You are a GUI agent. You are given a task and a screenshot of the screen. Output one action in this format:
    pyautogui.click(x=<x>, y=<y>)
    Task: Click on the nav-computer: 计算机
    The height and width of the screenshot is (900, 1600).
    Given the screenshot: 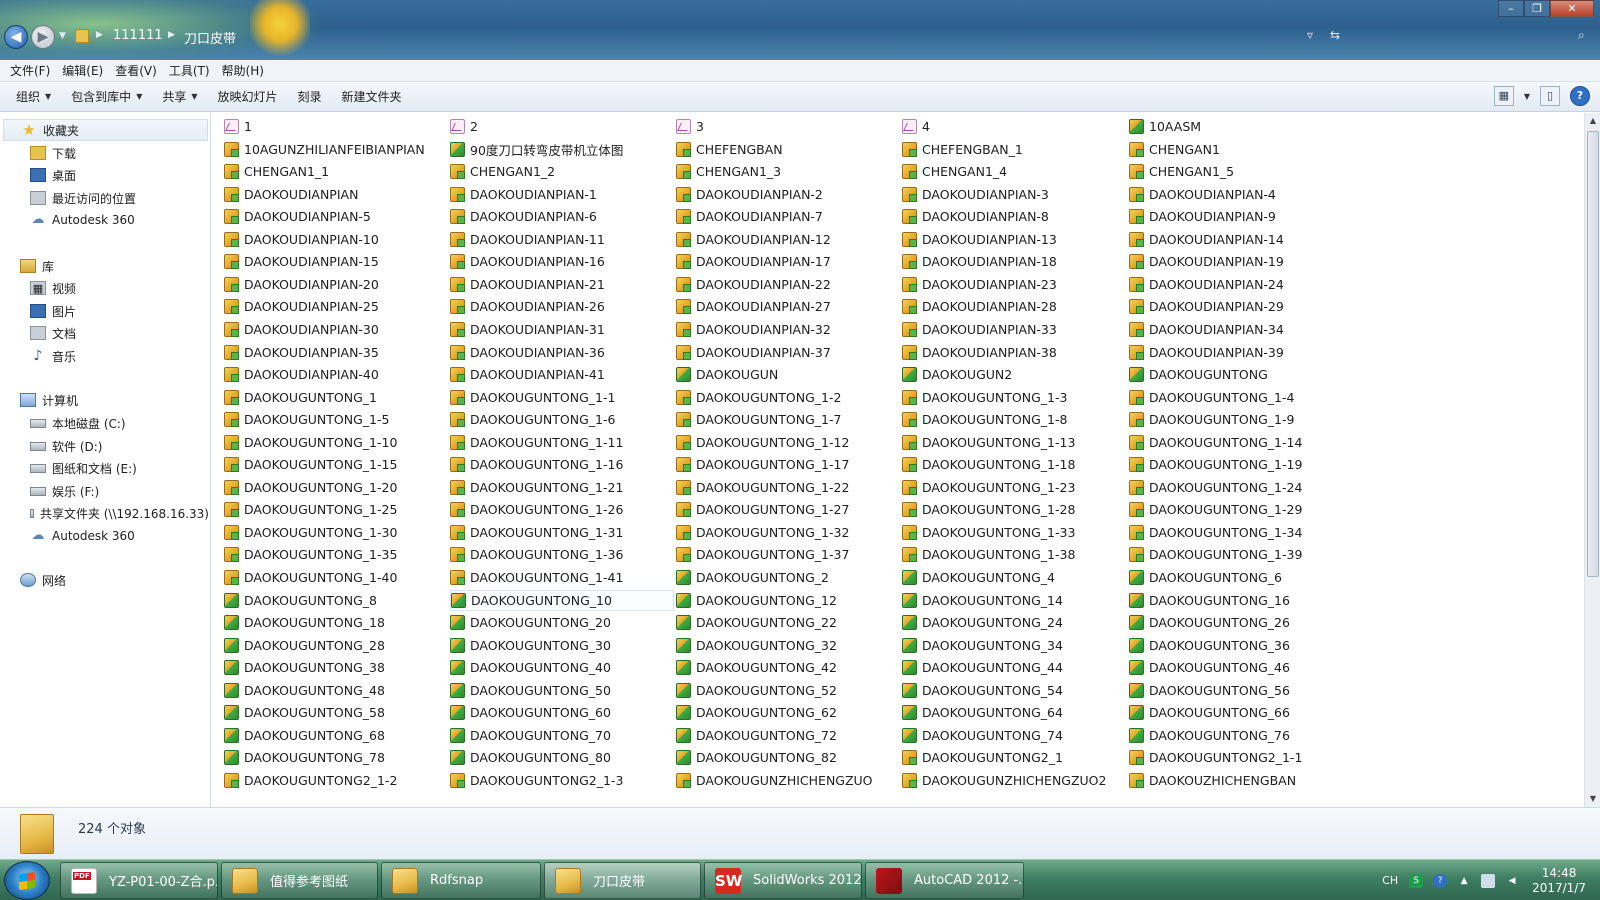 What is the action you would take?
    pyautogui.click(x=104, y=400)
    